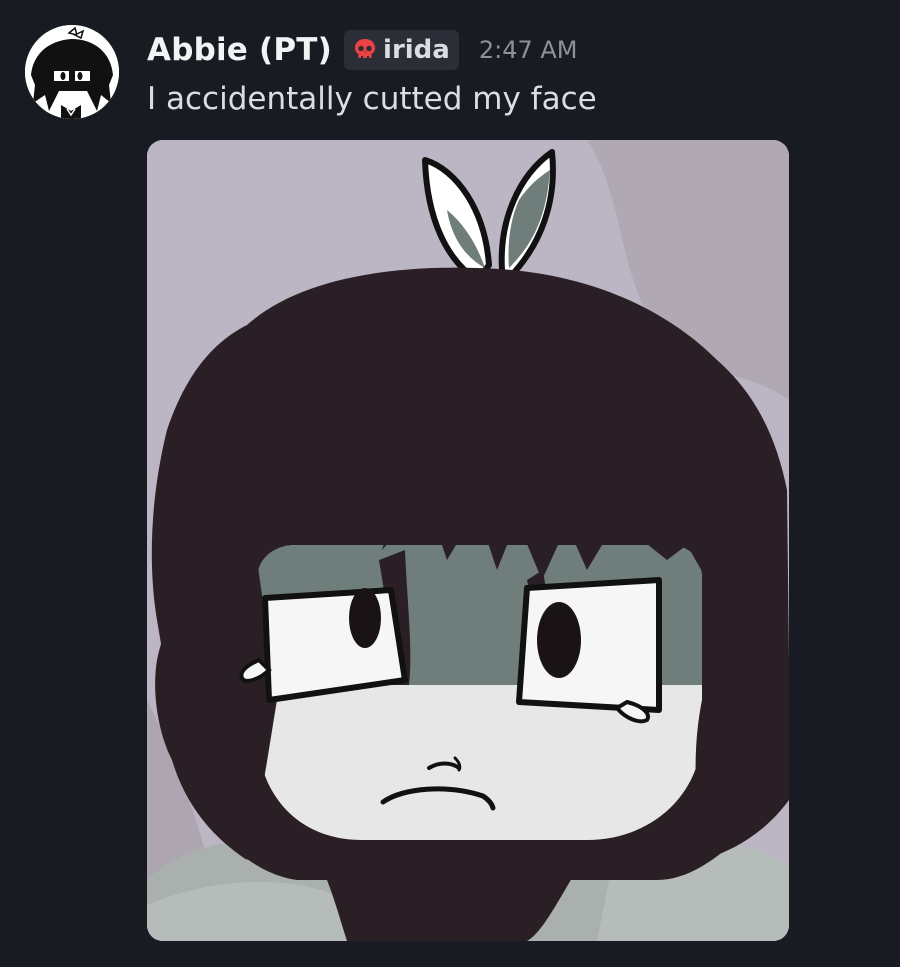 This screenshot has height=967, width=900. What do you see at coordinates (528, 50) in the screenshot?
I see `timestamp: 2:47 AM` at bounding box center [528, 50].